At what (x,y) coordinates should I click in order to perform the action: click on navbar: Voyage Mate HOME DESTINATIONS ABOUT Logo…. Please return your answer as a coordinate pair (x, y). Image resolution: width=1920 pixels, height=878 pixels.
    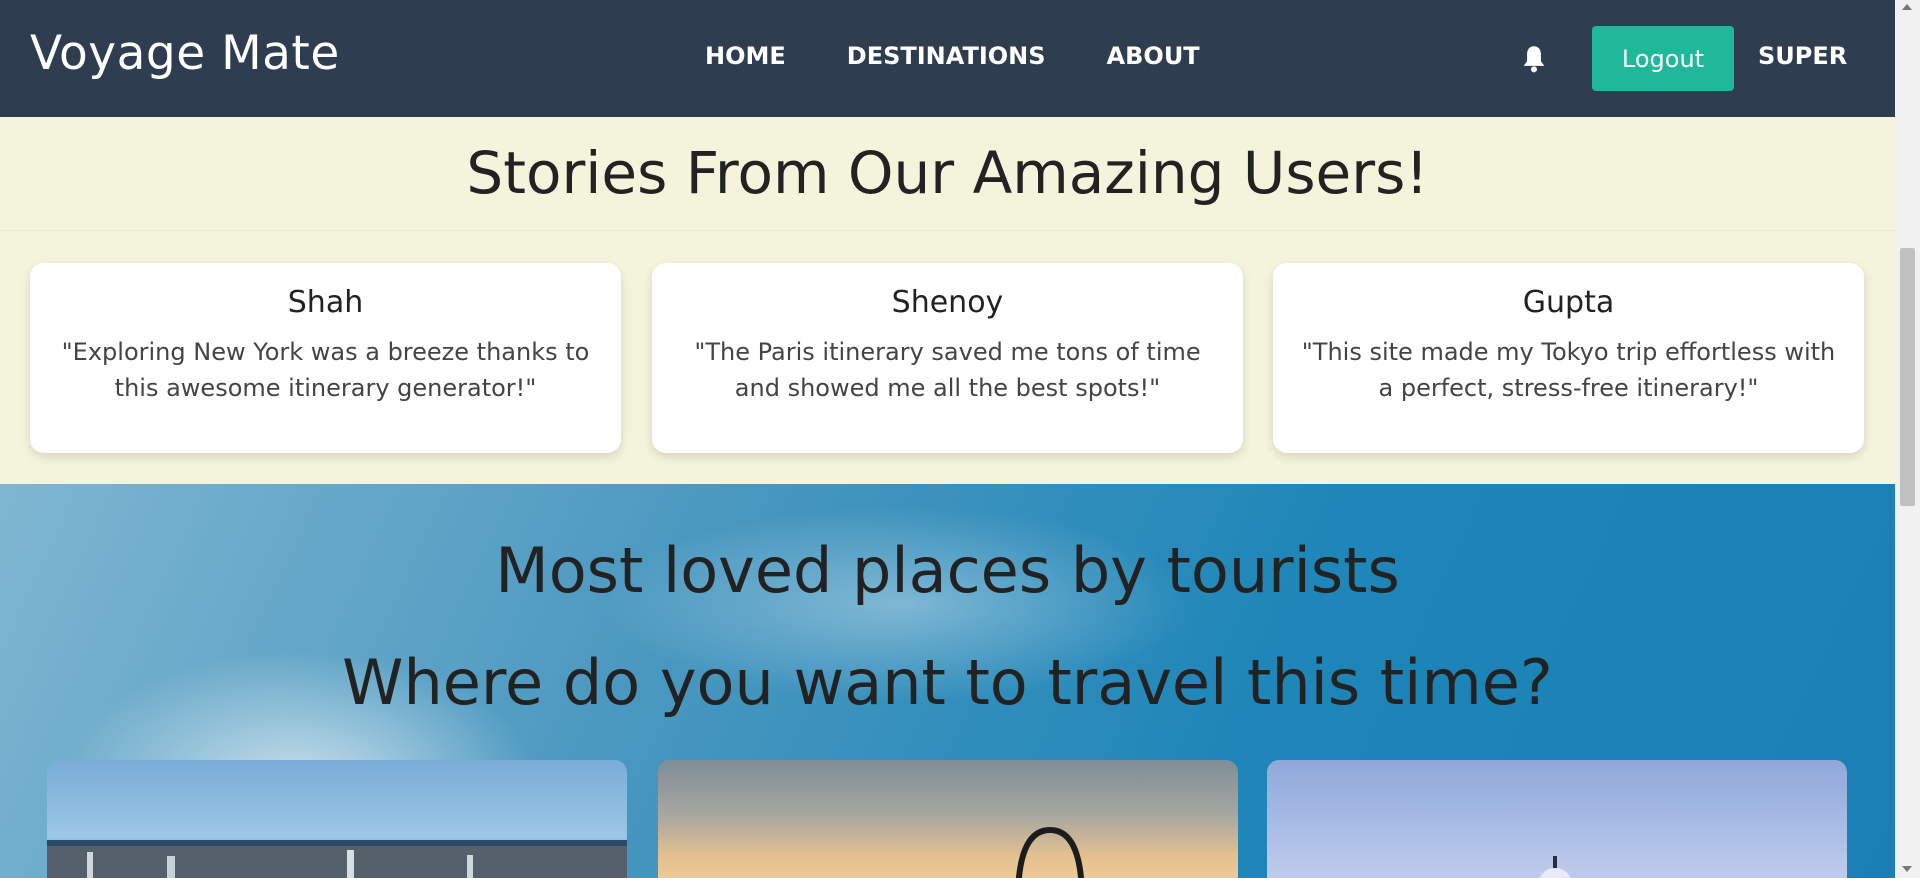
    Looking at the image, I should click on (947, 58).